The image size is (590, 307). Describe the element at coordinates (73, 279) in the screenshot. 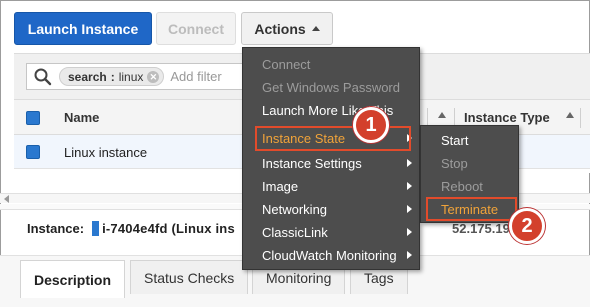

I see `tab-description: Description` at that location.